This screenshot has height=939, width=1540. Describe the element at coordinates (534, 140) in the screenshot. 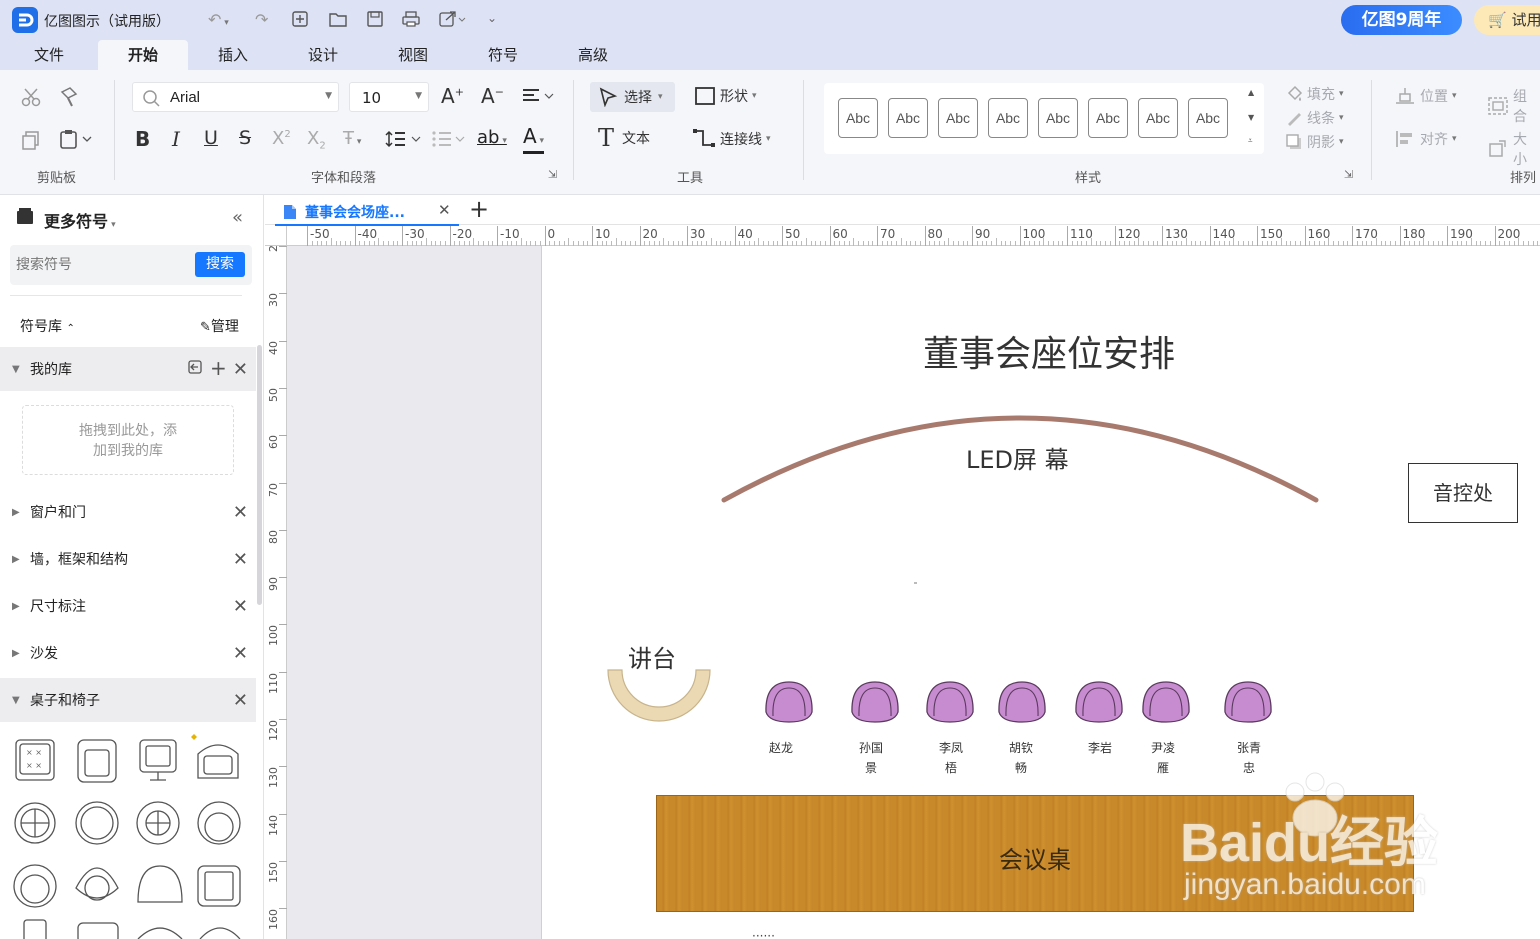

I see `font-color-icon: A ▾` at that location.